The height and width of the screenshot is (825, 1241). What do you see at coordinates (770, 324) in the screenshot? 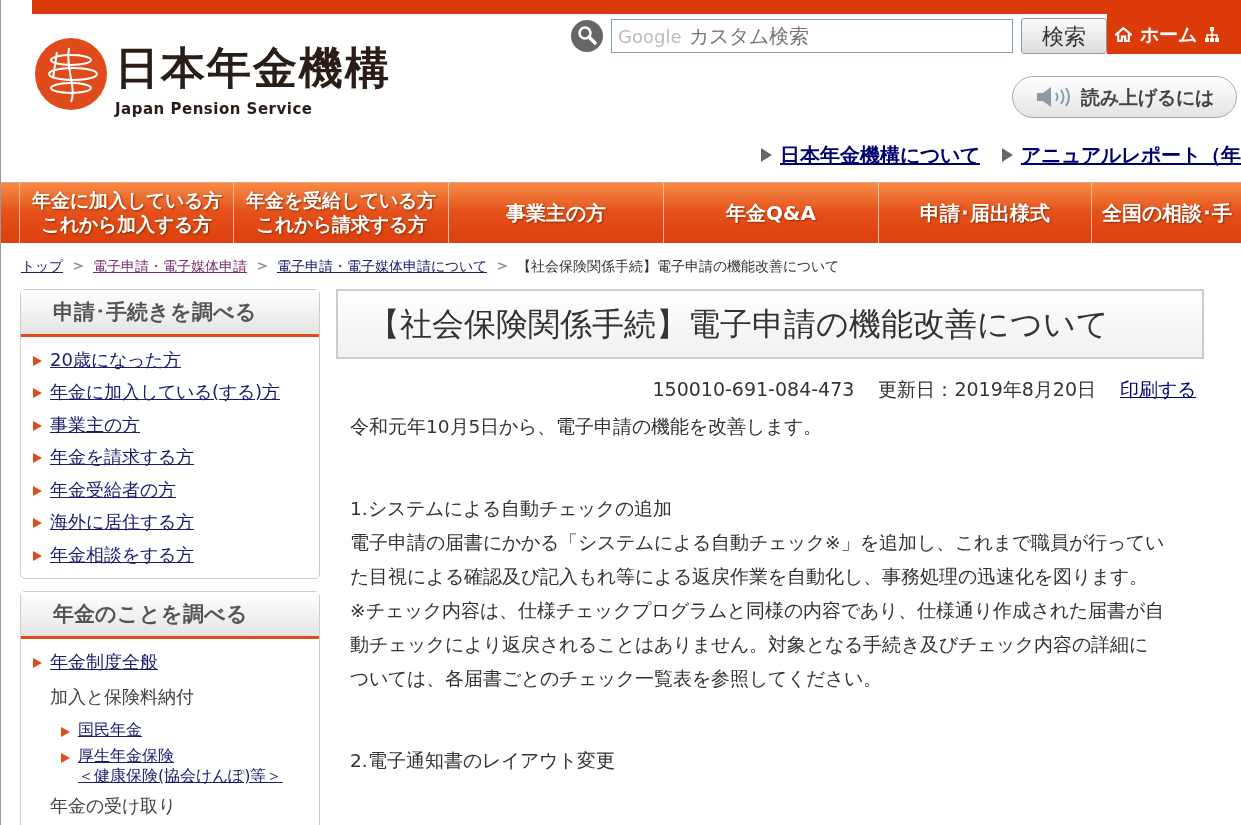
I see `page-title: 【社会保険関係手続】電子申請の機能改善について` at bounding box center [770, 324].